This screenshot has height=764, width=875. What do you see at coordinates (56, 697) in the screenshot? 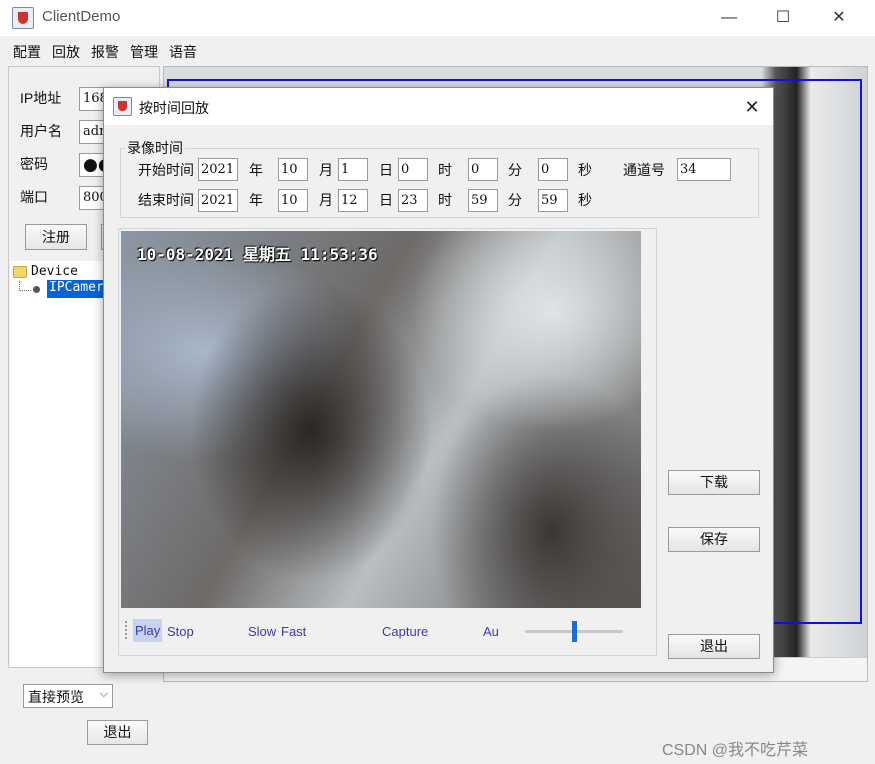
I see `preview-mode-value: 直接预览` at bounding box center [56, 697].